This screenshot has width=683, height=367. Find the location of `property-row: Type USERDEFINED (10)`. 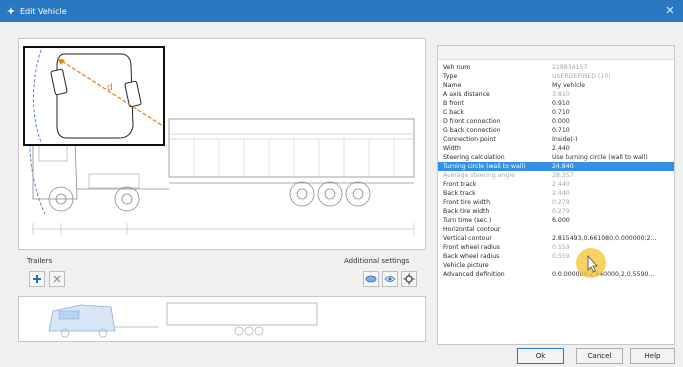

property-row: Type USERDEFINED (10) is located at coordinates (556, 76).